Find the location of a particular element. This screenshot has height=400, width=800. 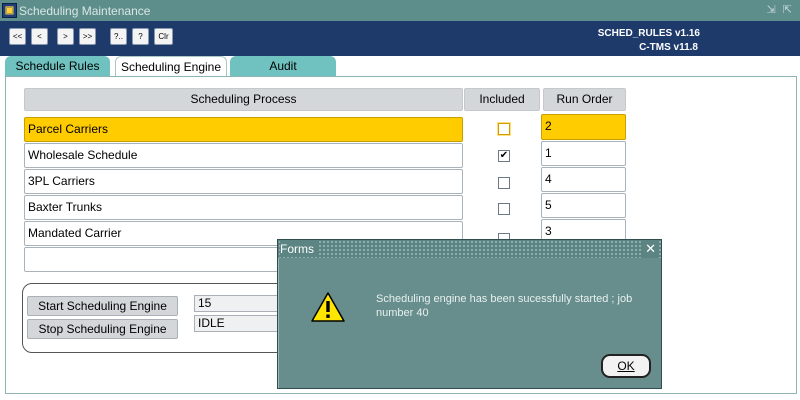

run-order-field: 2 is located at coordinates (583, 127).